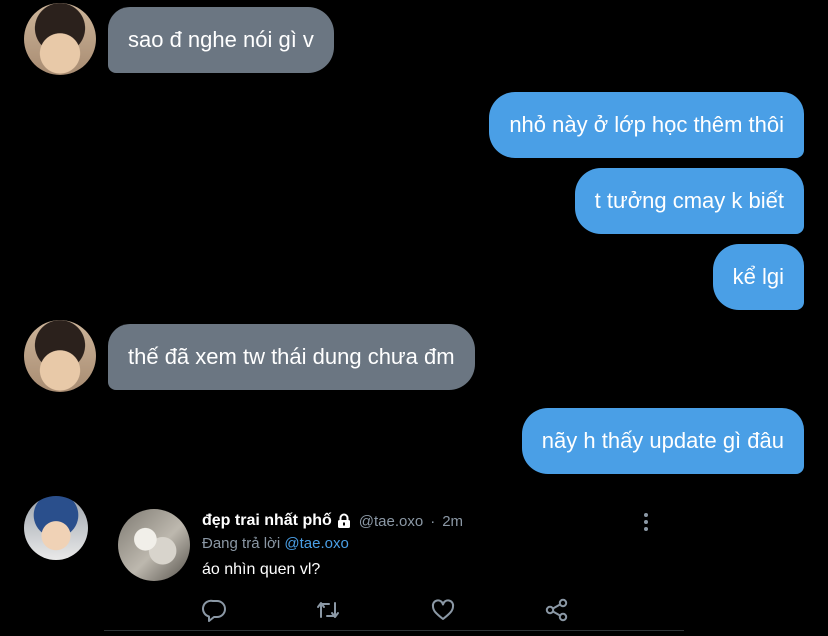 This screenshot has width=828, height=636. What do you see at coordinates (394, 630) in the screenshot?
I see `divider` at bounding box center [394, 630].